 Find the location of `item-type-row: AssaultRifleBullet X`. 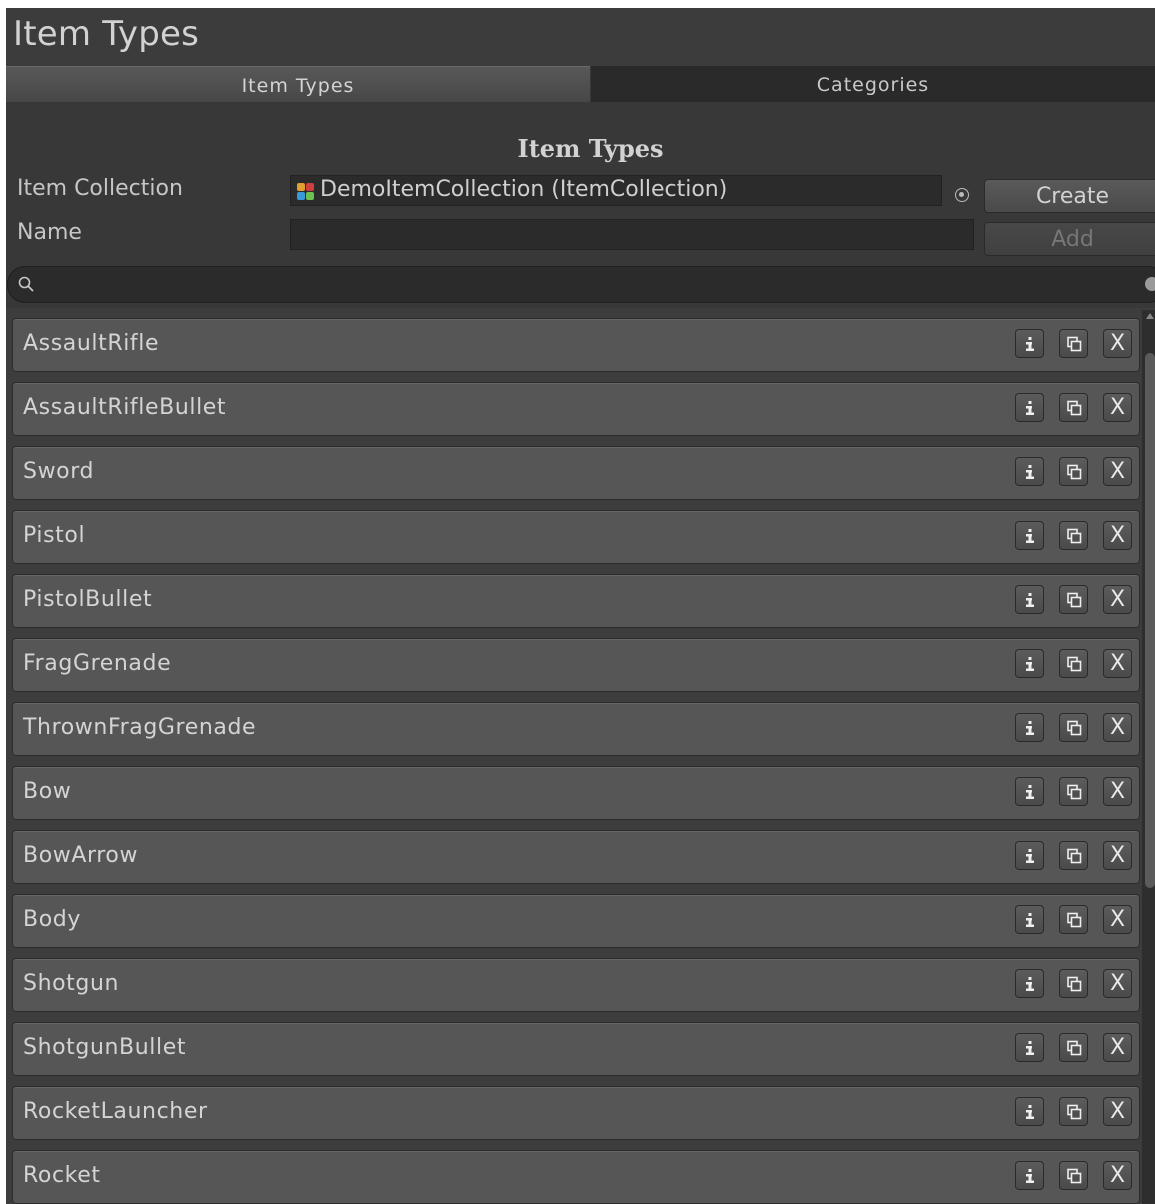

item-type-row: AssaultRifleBullet X is located at coordinates (576, 409).